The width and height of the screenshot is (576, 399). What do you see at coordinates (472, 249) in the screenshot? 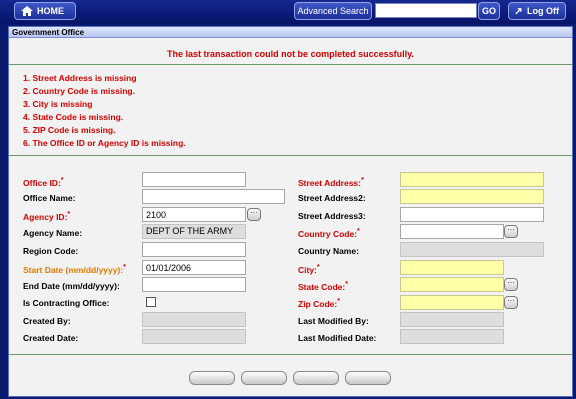
I see `country-name-field` at bounding box center [472, 249].